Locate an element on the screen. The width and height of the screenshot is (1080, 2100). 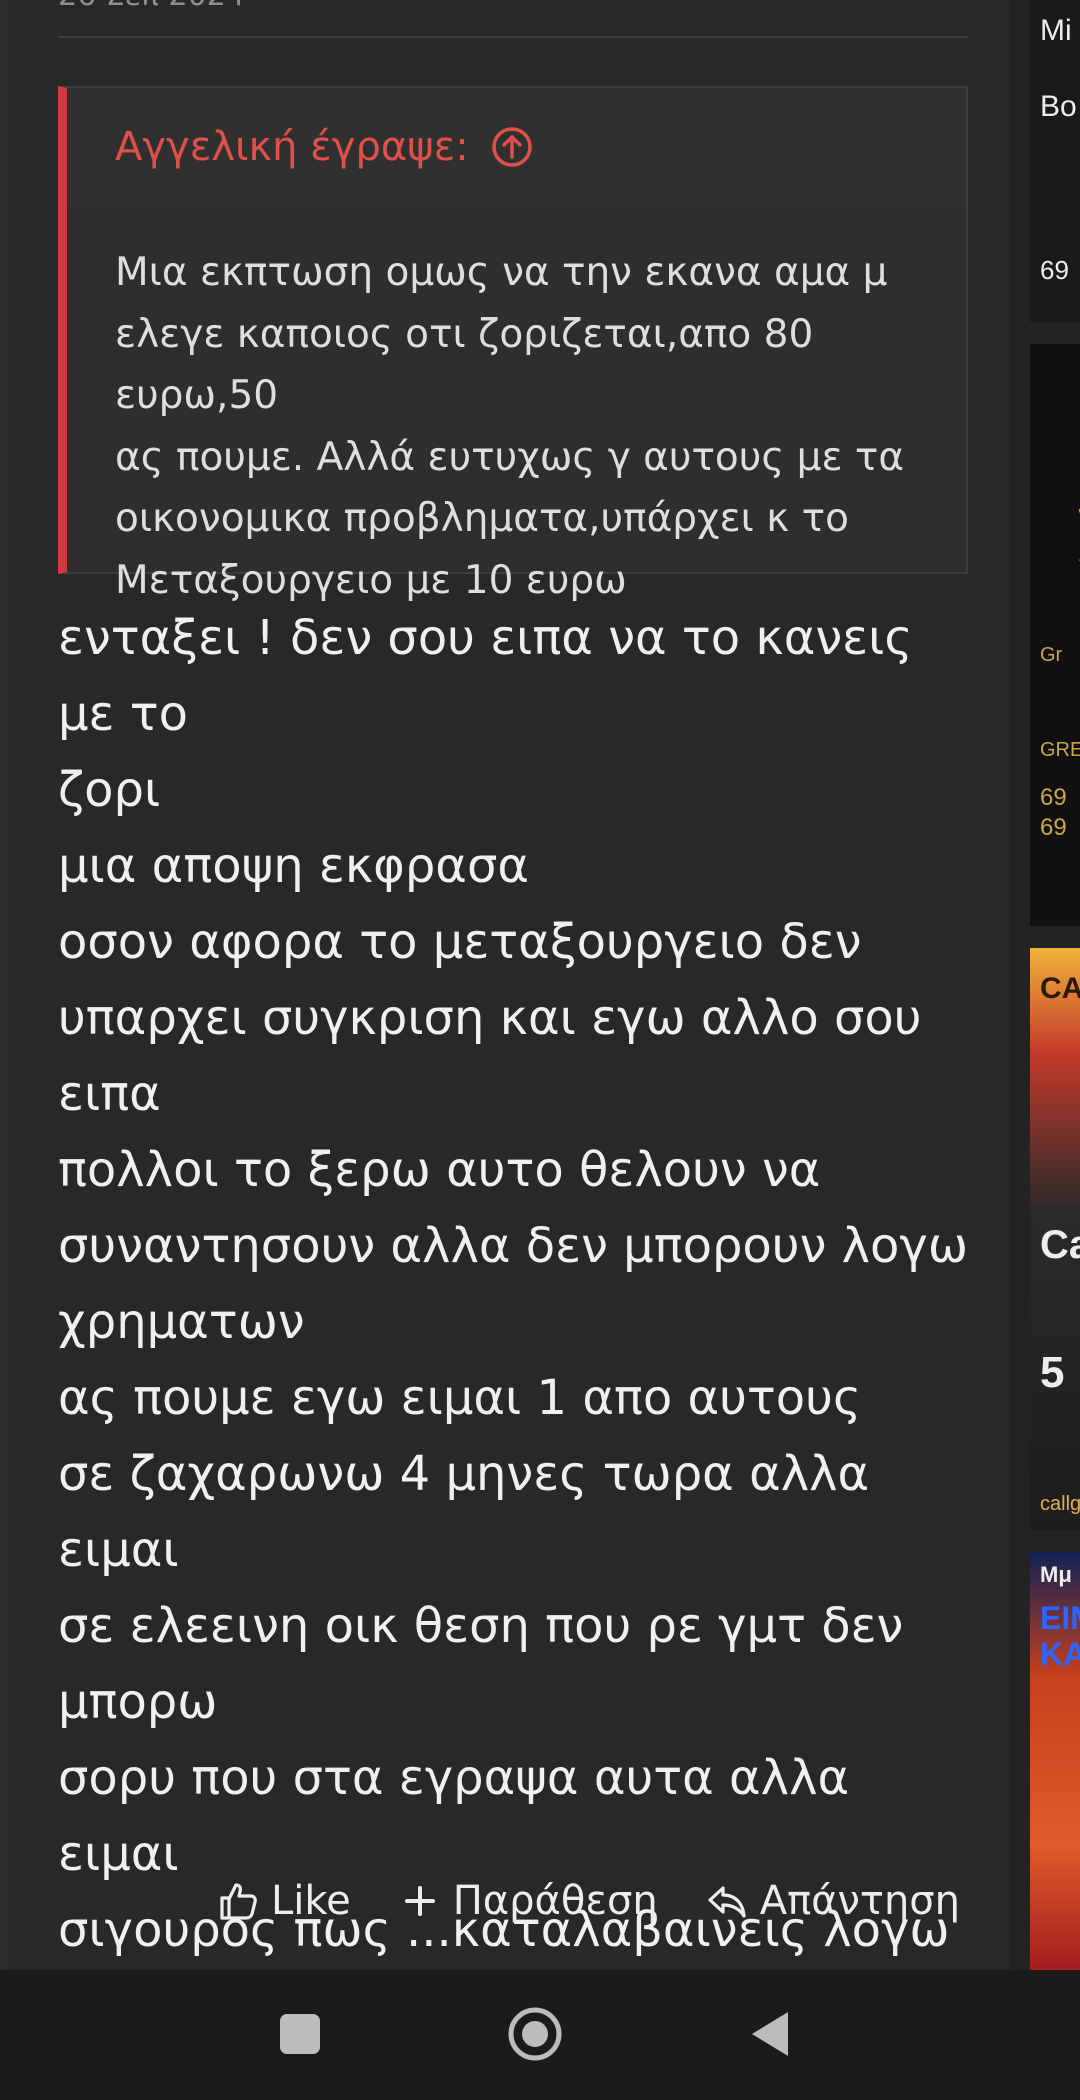
square-icon is located at coordinates (300, 2034).